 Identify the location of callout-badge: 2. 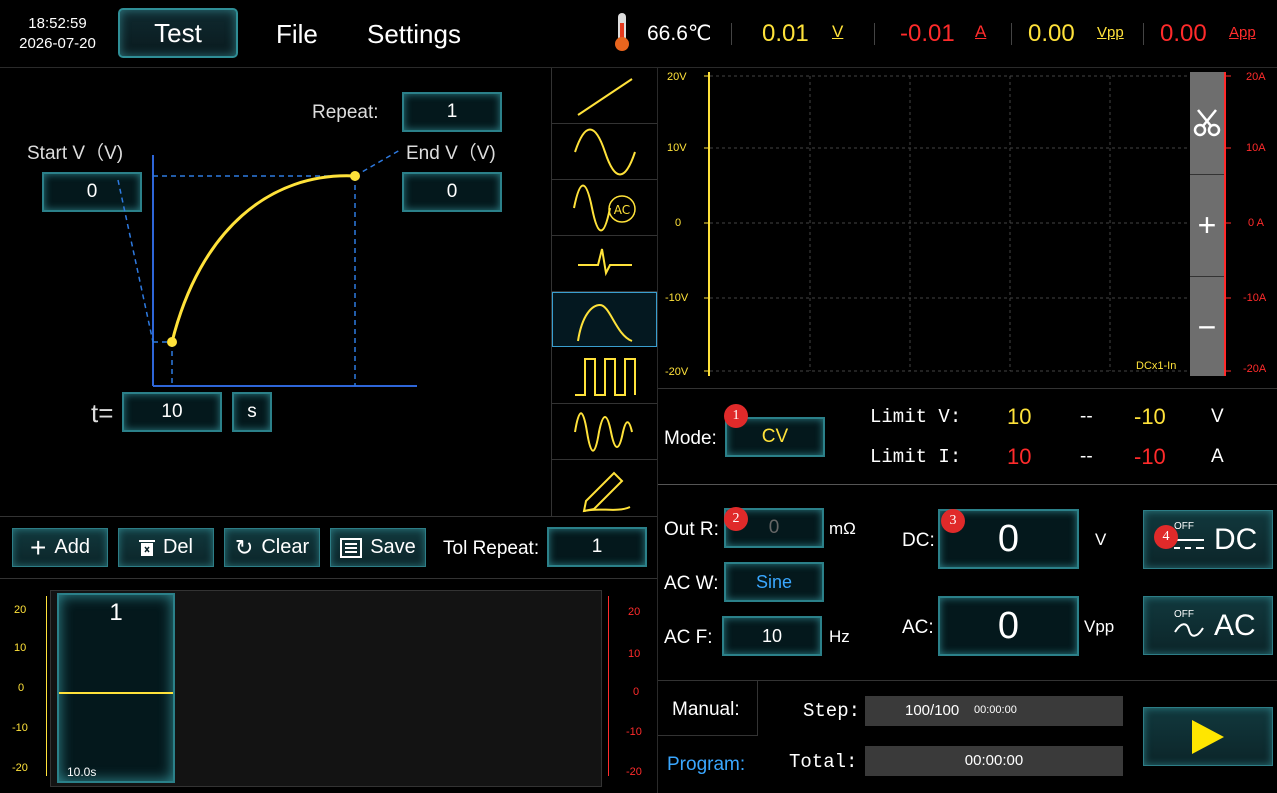
(736, 519).